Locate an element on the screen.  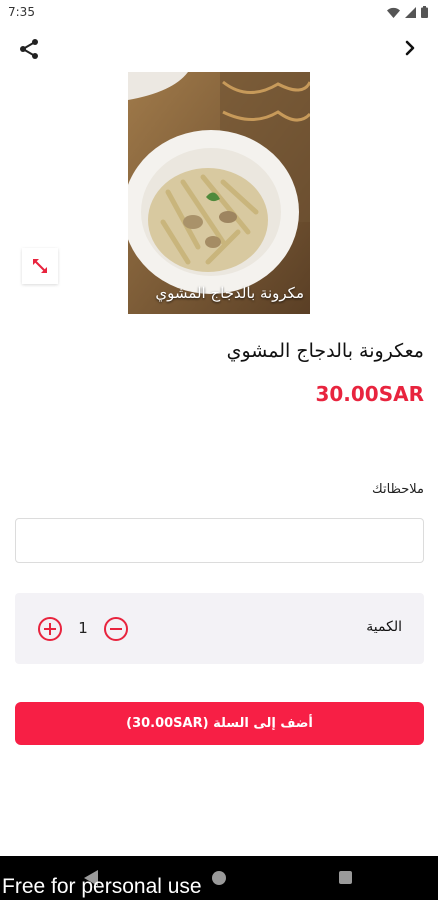
battery-icon is located at coordinates (424, 12).